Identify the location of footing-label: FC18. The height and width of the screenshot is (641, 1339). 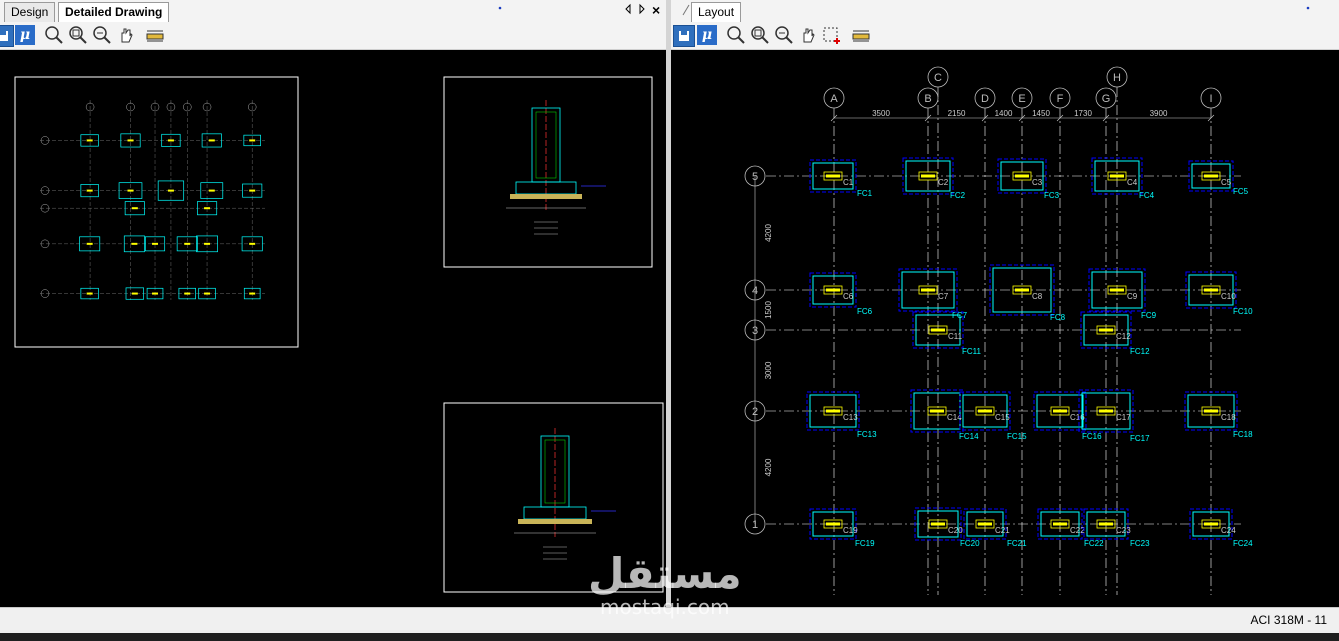
(1243, 434).